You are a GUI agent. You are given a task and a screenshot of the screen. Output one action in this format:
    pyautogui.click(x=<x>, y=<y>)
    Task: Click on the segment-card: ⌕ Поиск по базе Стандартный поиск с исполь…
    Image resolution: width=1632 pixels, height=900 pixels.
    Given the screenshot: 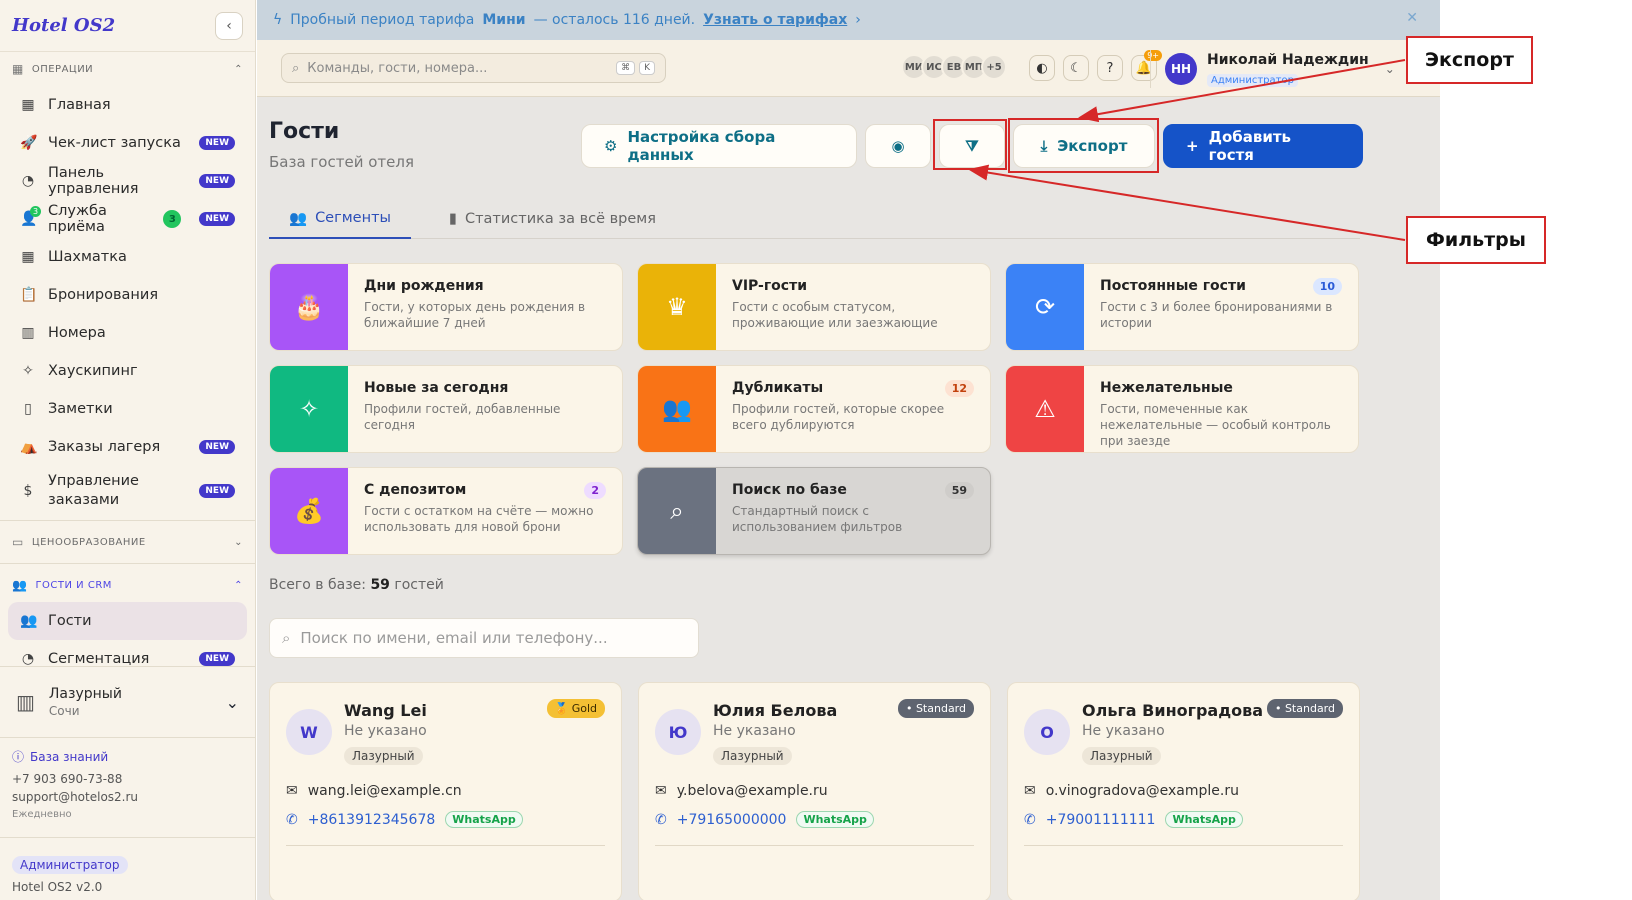 What is the action you would take?
    pyautogui.click(x=814, y=511)
    